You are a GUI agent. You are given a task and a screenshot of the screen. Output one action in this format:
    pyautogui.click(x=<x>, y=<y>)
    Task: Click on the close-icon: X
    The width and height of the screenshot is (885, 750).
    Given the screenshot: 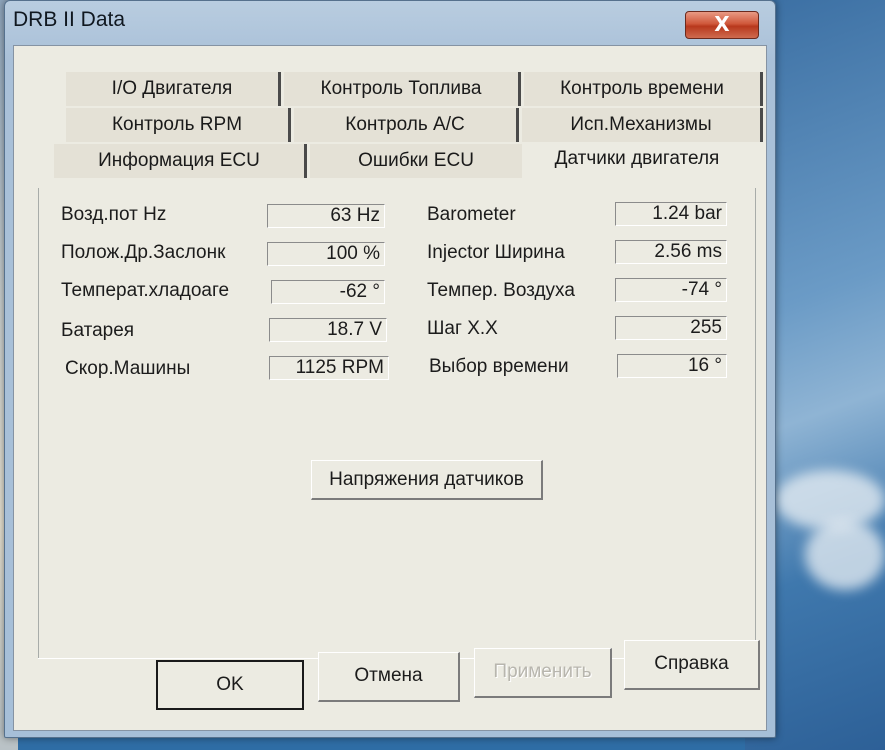 What is the action you would take?
    pyautogui.click(x=722, y=24)
    